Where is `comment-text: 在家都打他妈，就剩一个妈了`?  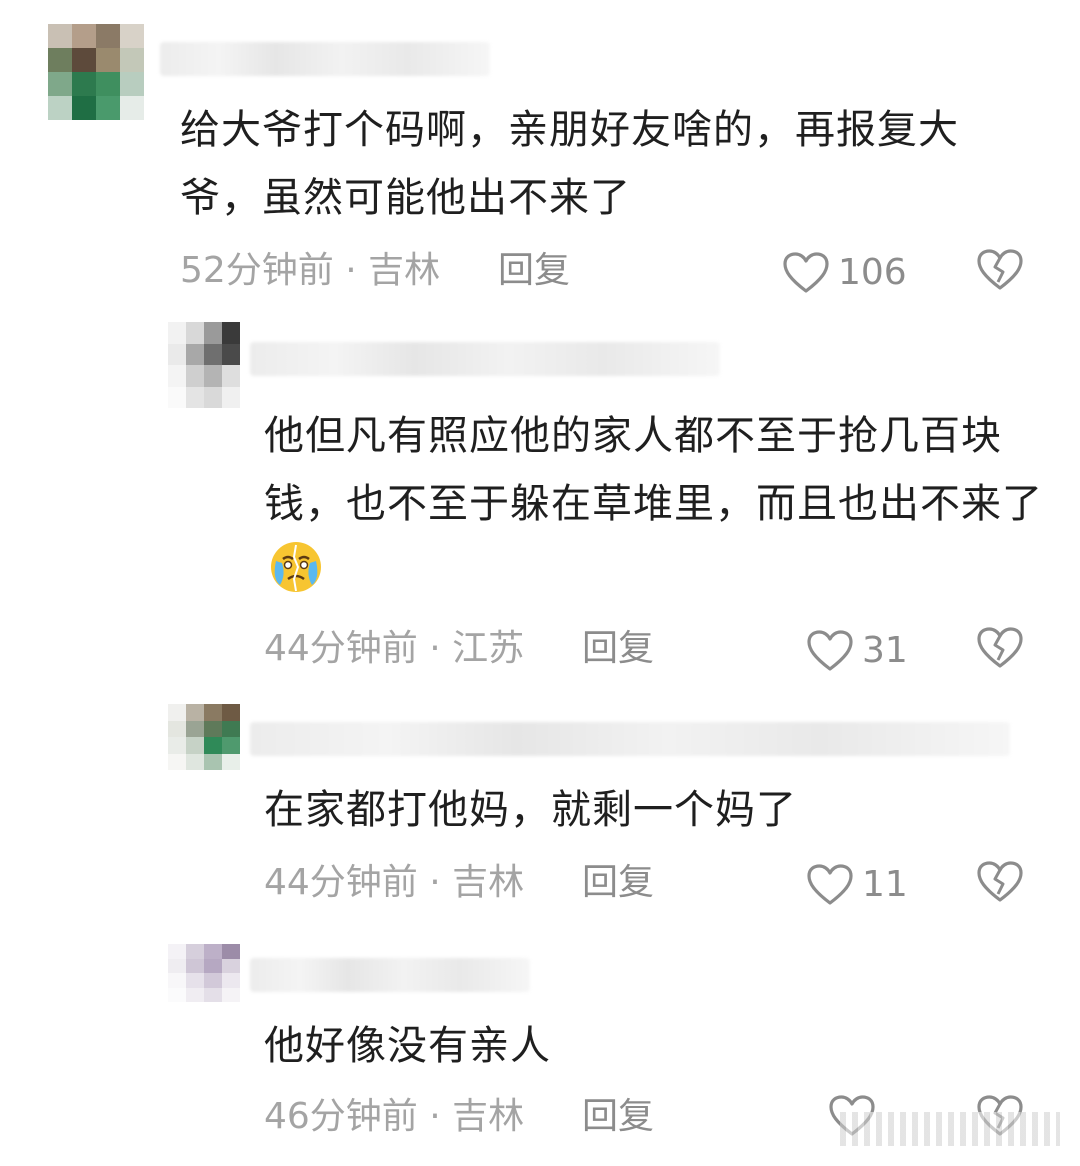
comment-text: 在家都打他妈，就剩一个妈了 is located at coordinates (530, 810).